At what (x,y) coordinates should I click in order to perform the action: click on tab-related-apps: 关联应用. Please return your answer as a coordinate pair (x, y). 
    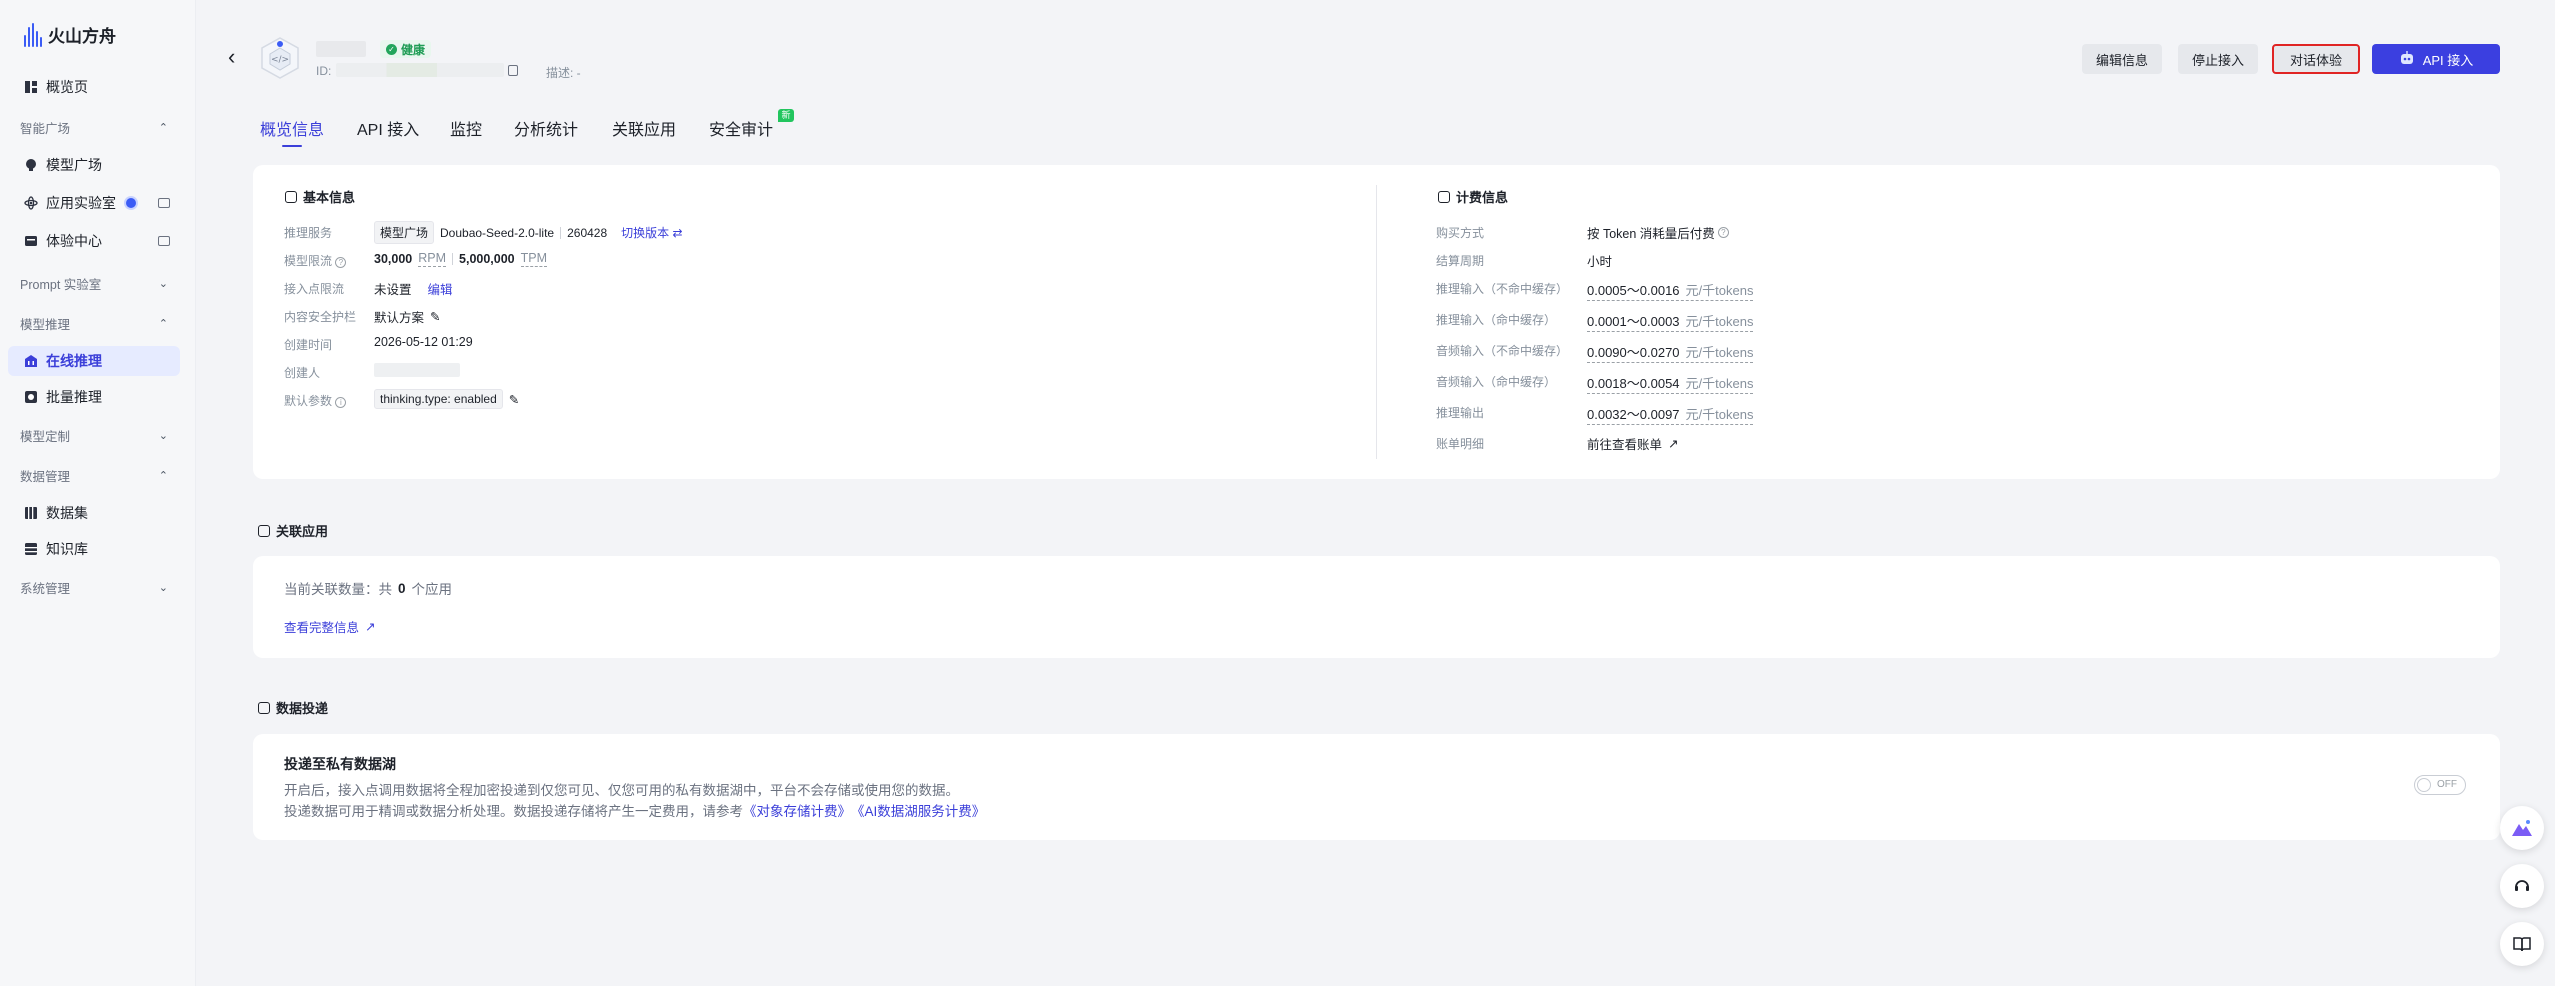
    Looking at the image, I should click on (644, 128).